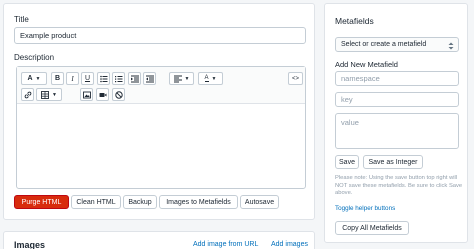 This screenshot has width=474, height=249. Describe the element at coordinates (45, 94) in the screenshot. I see `table-icon` at that location.